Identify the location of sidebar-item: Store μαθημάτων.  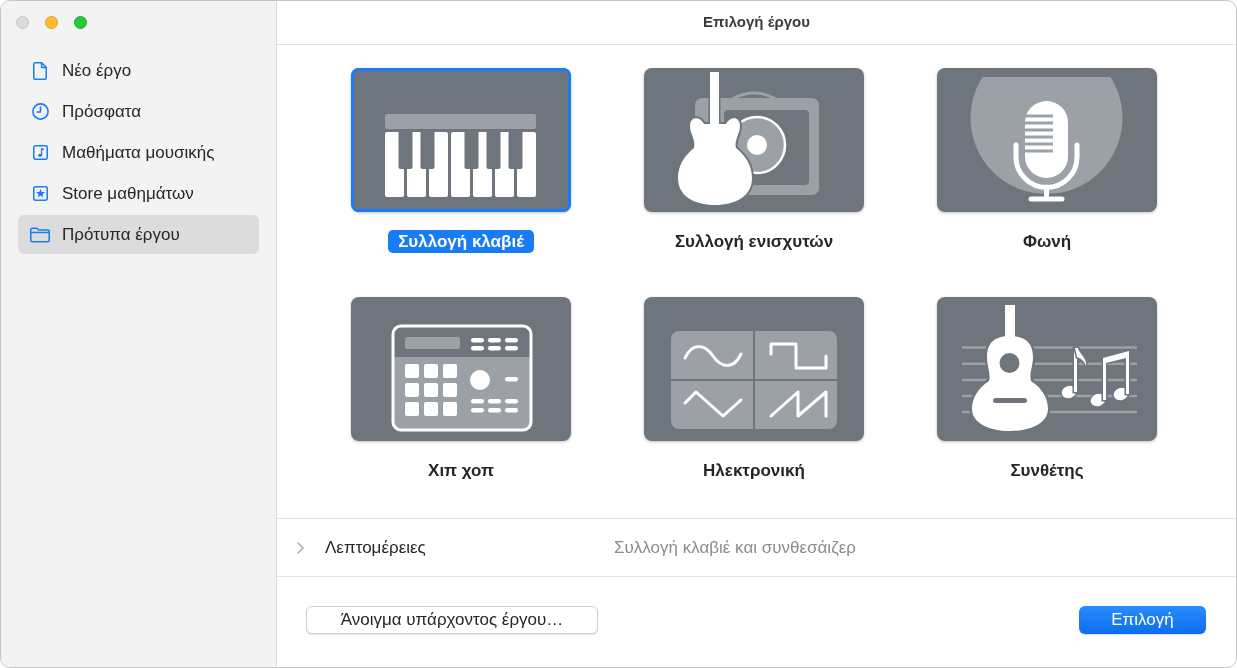
(138, 193).